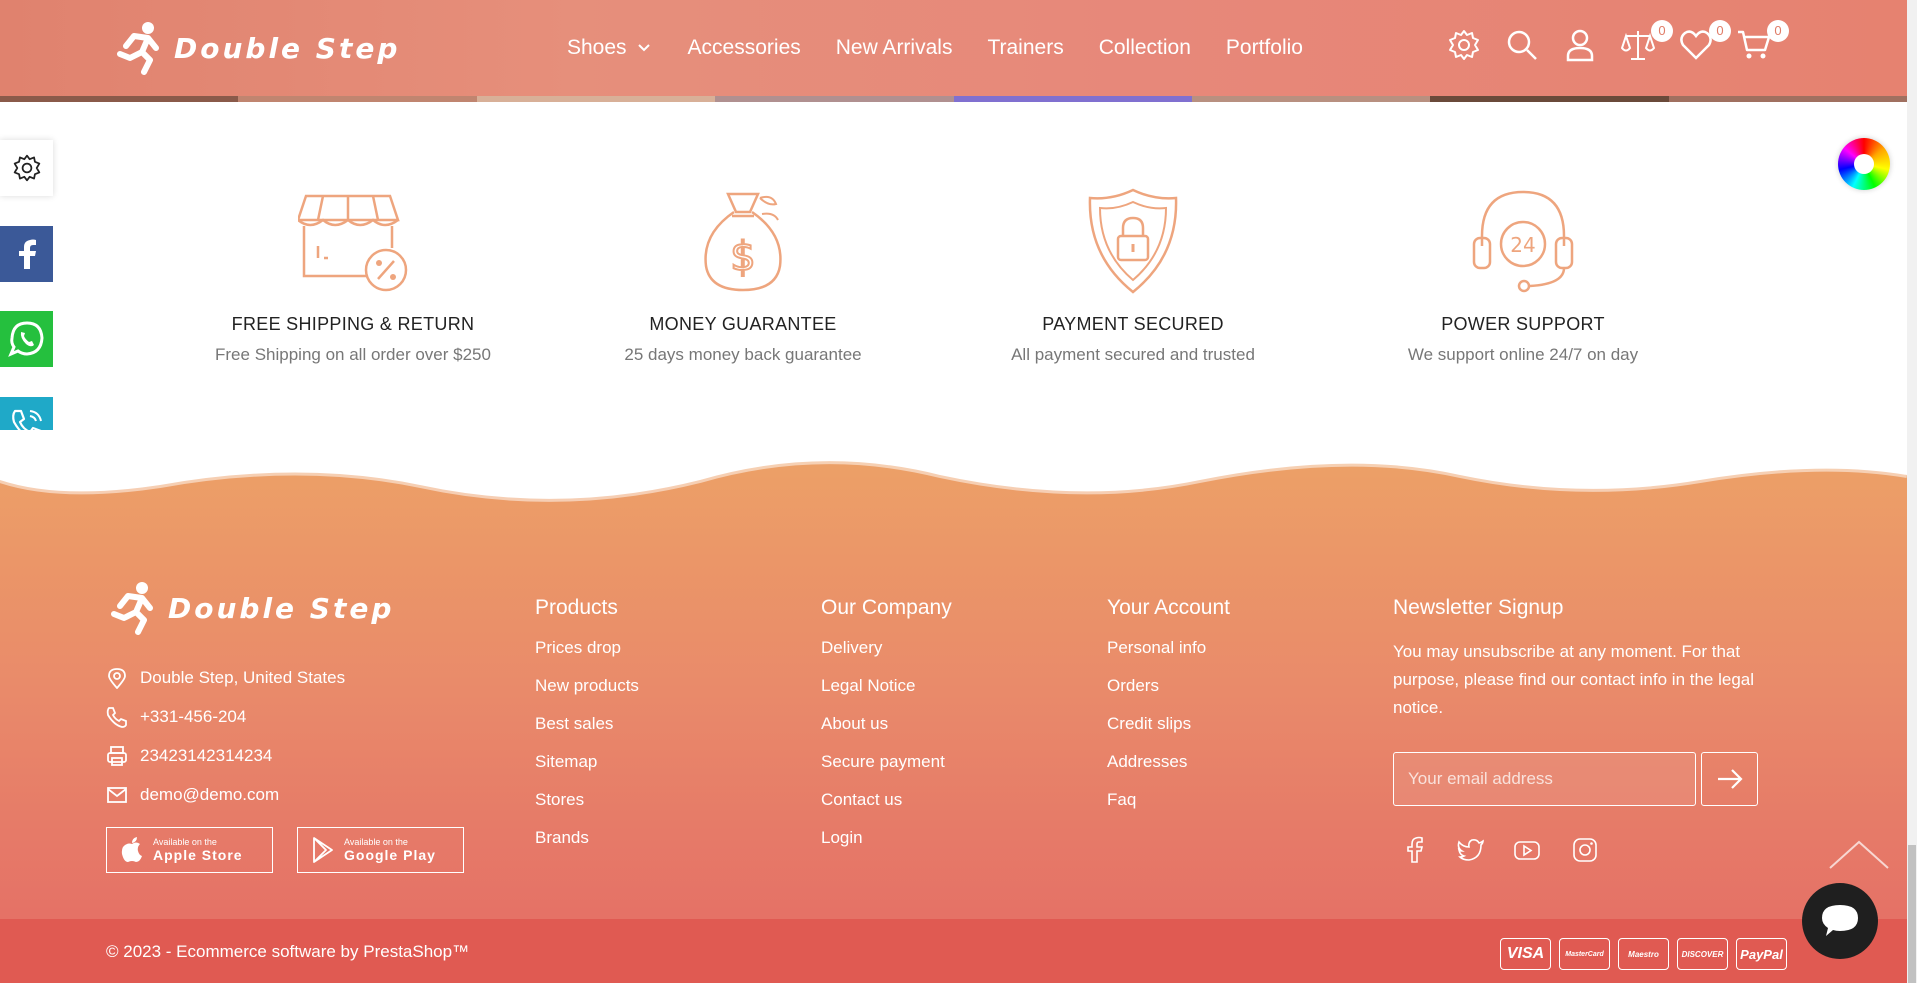  I want to click on location-pin-icon, so click(117, 678).